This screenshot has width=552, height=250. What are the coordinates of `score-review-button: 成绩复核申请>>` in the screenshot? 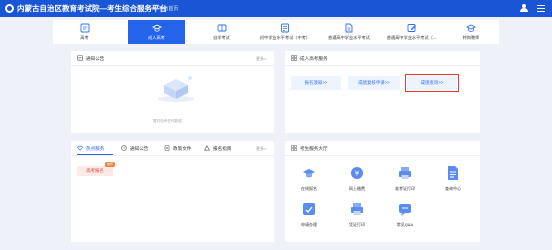 It's located at (374, 83).